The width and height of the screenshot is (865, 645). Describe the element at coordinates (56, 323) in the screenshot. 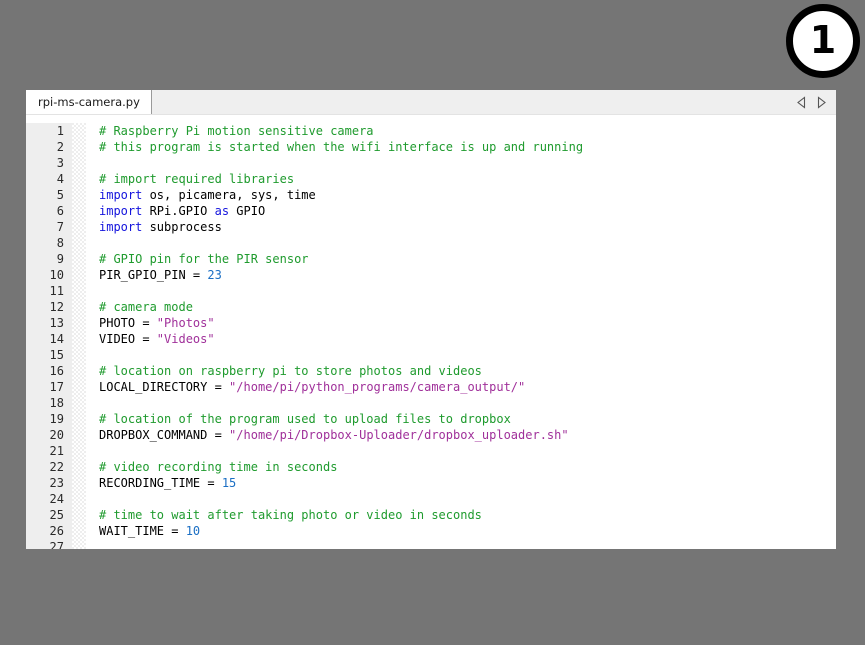

I see `line-number: 13` at that location.